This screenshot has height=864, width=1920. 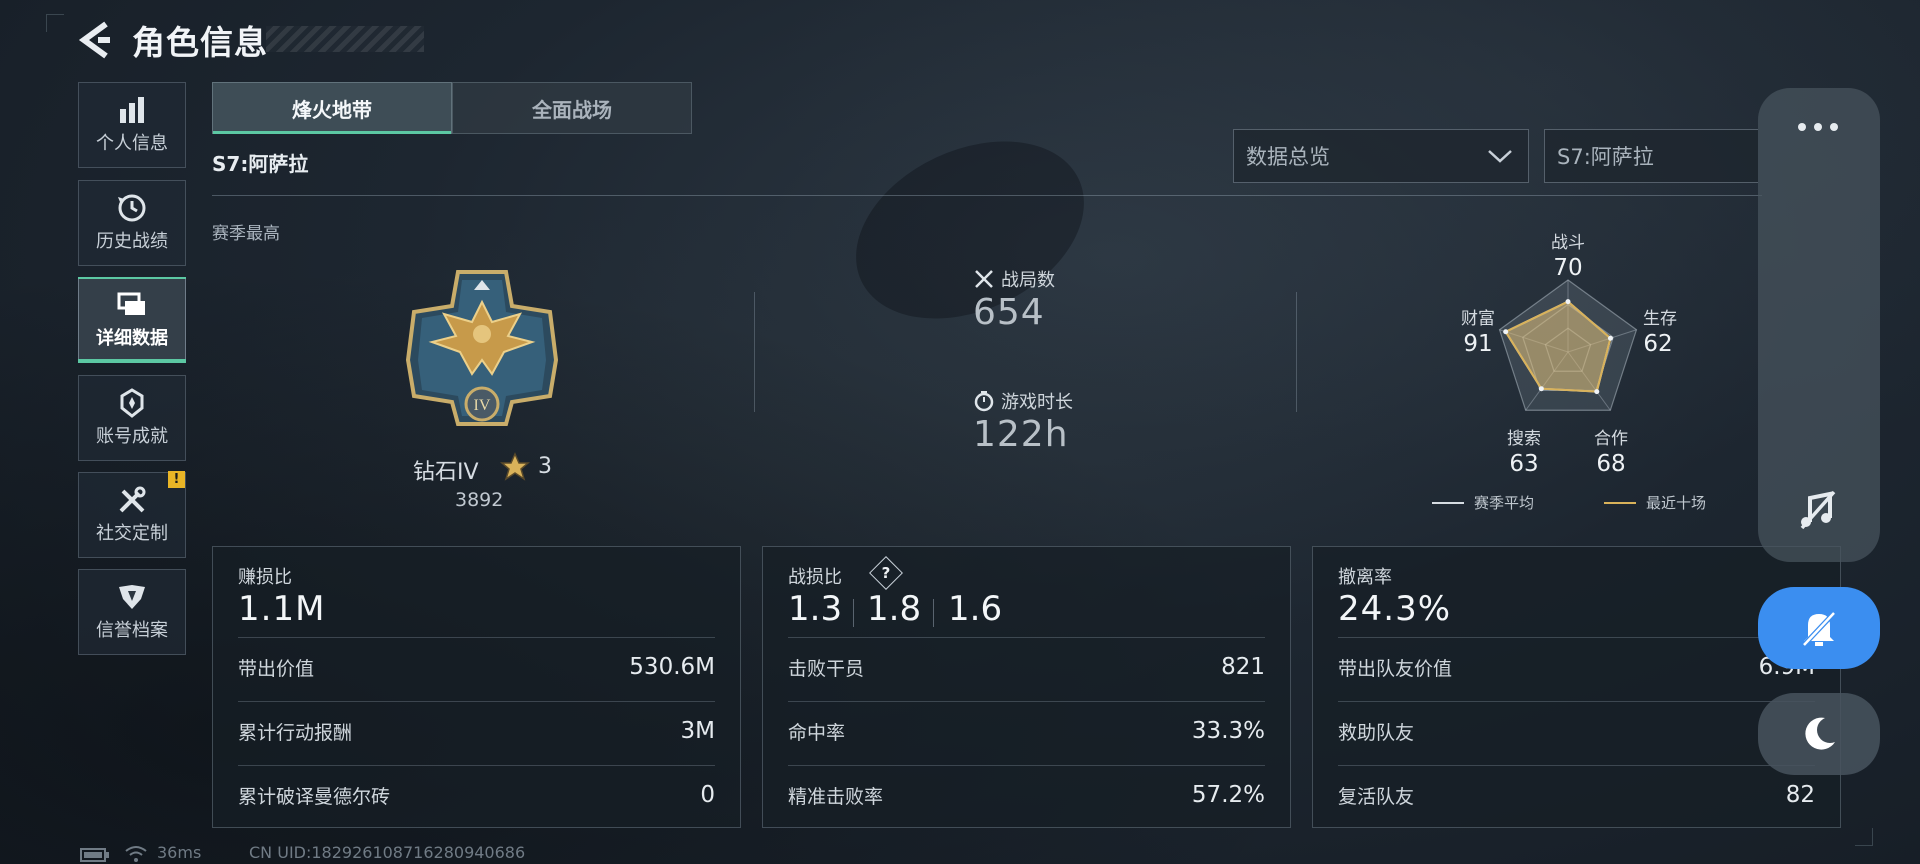 What do you see at coordinates (1568, 243) in the screenshot?
I see `radar-label-combat: 战斗` at bounding box center [1568, 243].